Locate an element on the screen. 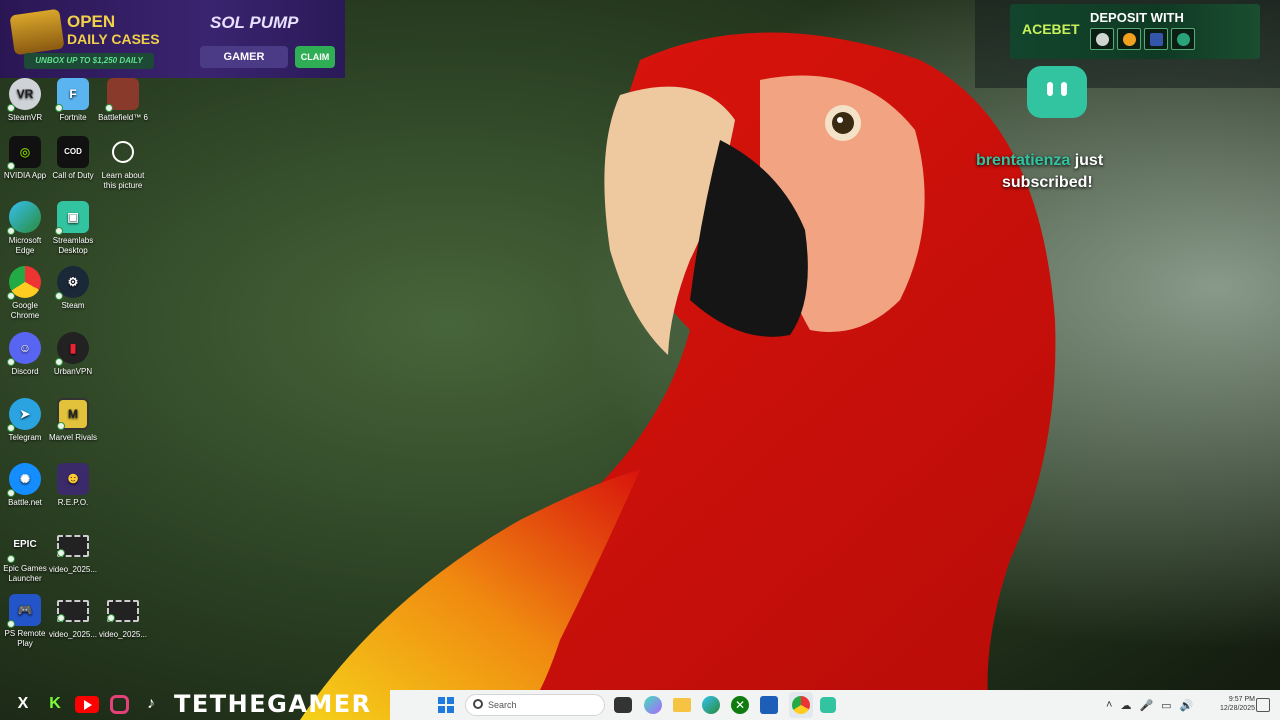 This screenshot has height=720, width=1280. tether-icon is located at coordinates (1183, 39).